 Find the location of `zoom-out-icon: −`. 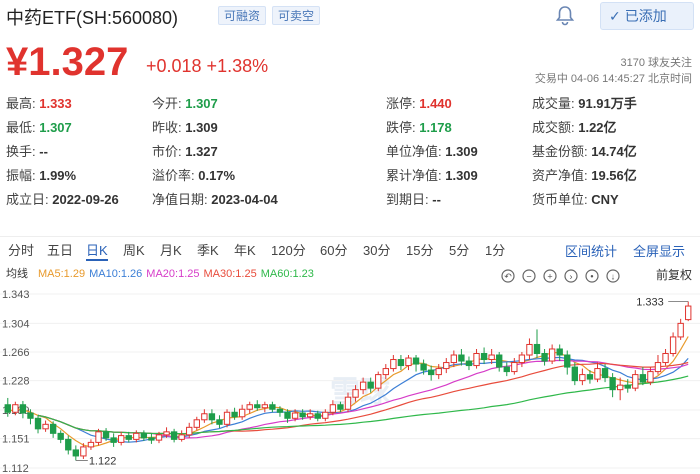

zoom-out-icon: − is located at coordinates (529, 276).